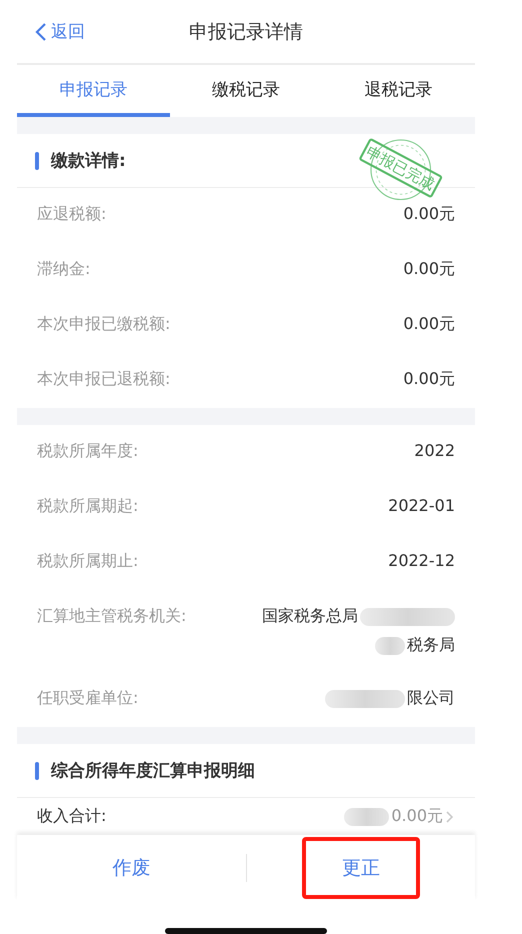 The height and width of the screenshot is (934, 522). Describe the element at coordinates (246, 91) in the screenshot. I see `tab: 缴税记录` at that location.